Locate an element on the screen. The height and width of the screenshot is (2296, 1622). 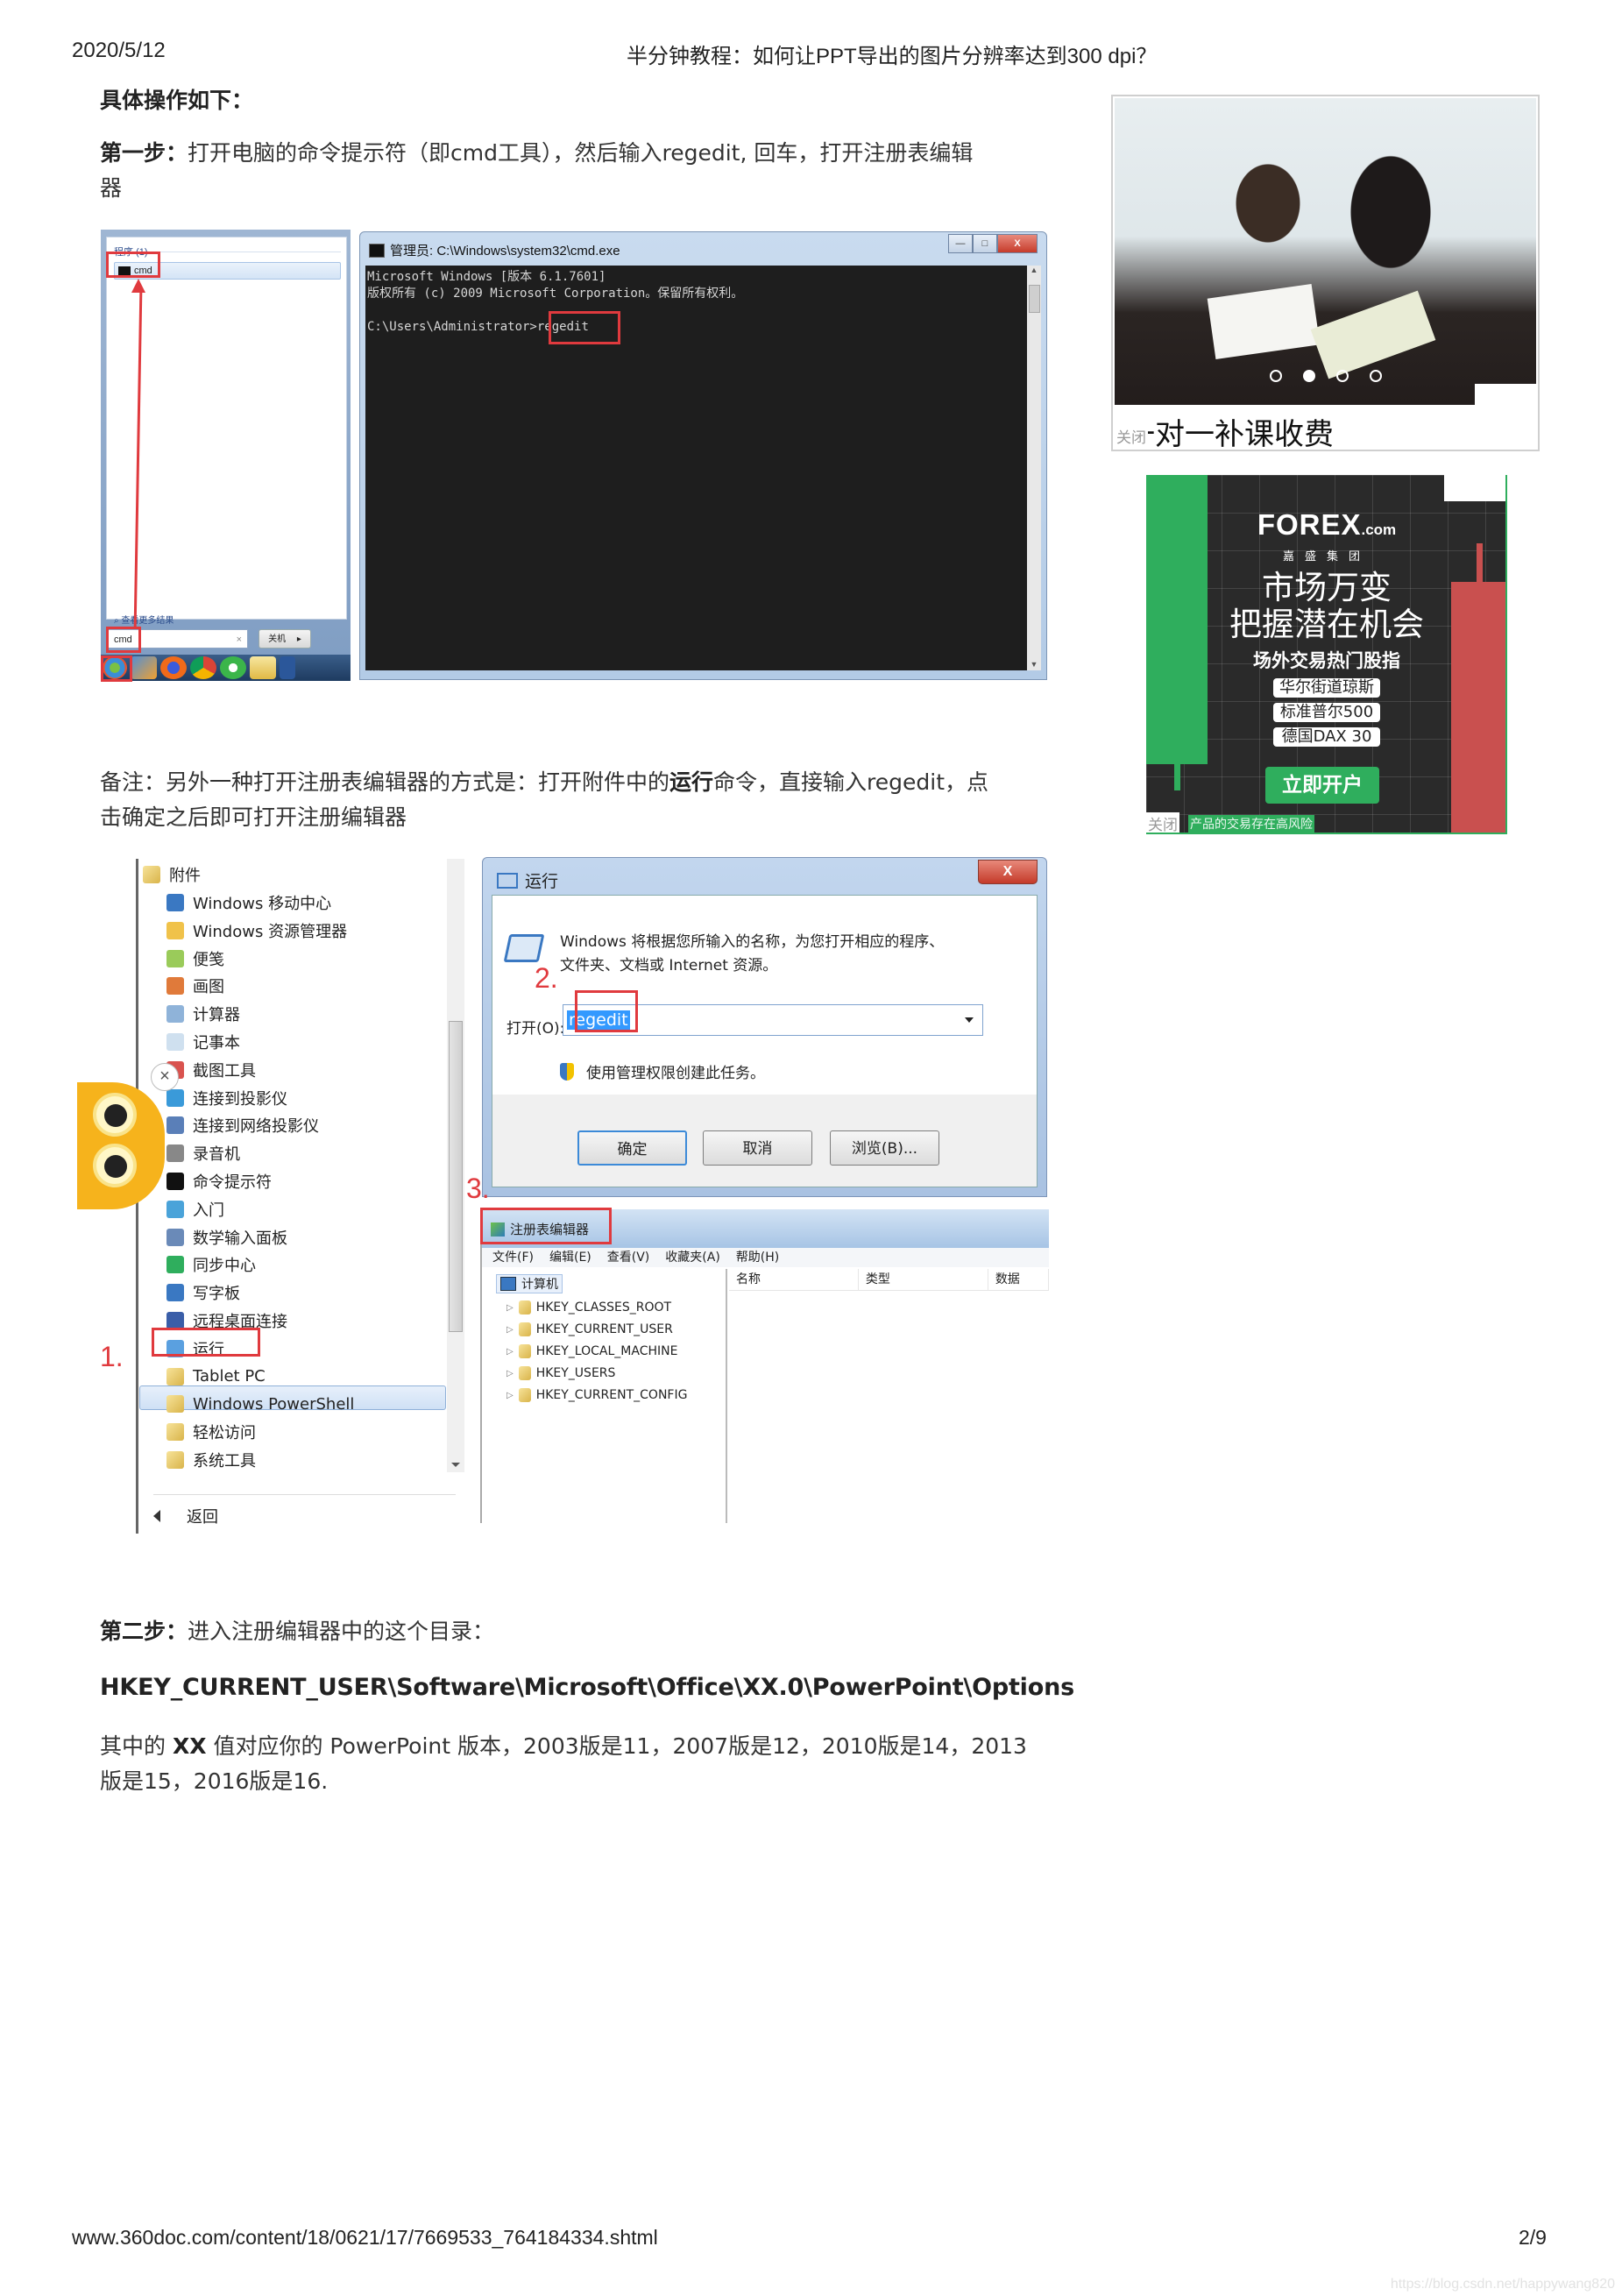
accessories-folder: 附件 is located at coordinates (172, 874).